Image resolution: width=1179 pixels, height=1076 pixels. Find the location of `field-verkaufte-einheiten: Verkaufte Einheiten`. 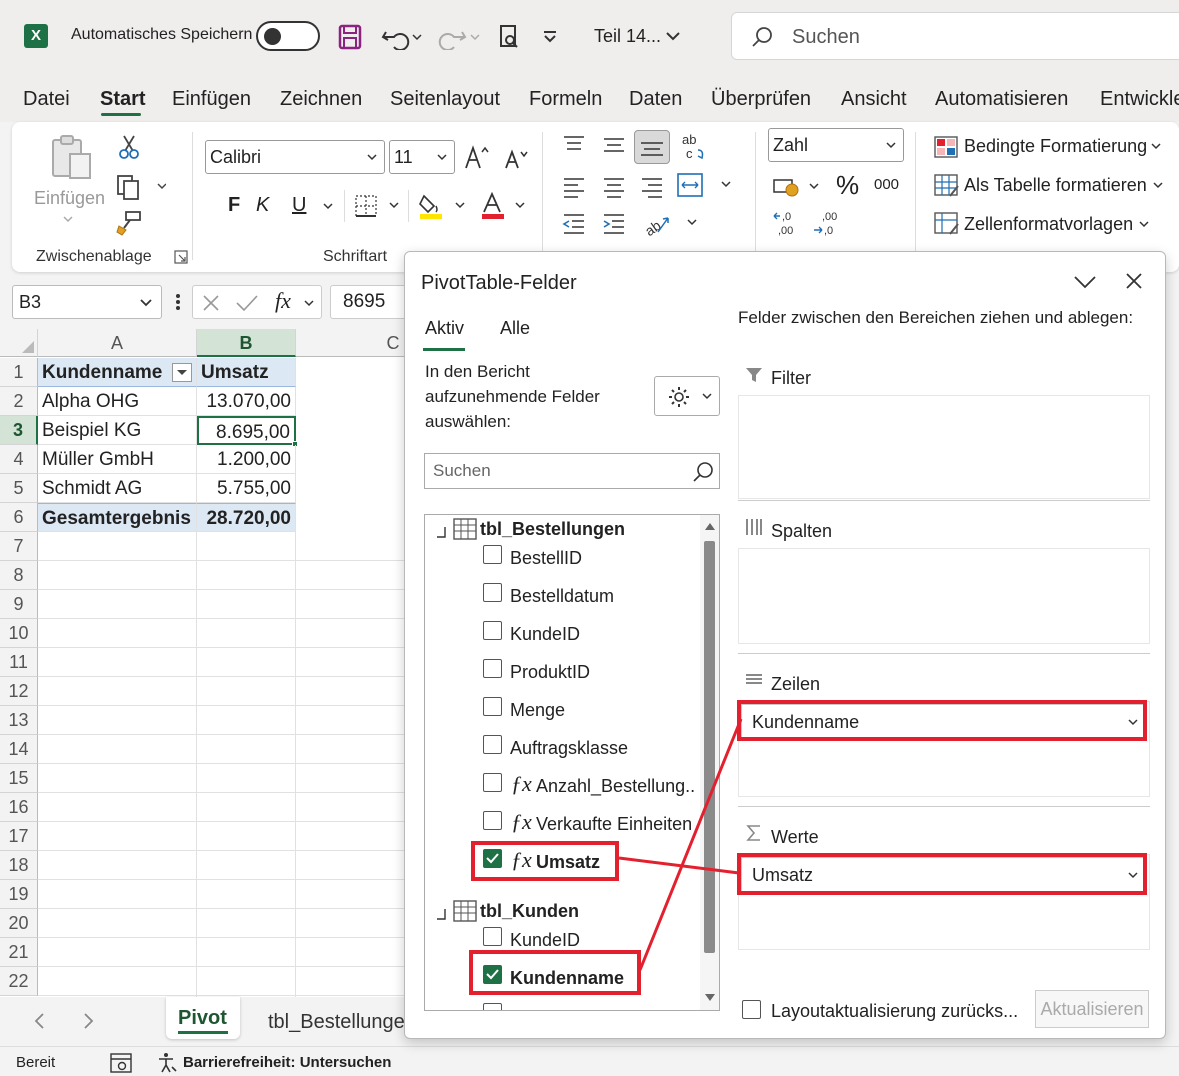

field-verkaufte-einheiten: Verkaufte Einheiten is located at coordinates (614, 824).